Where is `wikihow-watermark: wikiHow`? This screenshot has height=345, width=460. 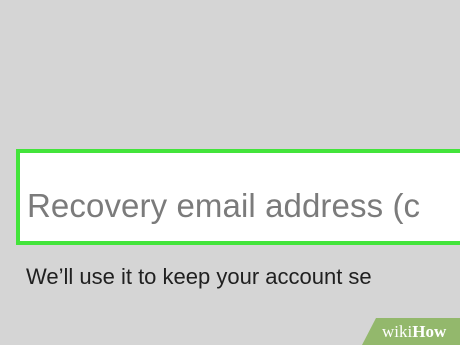 wikihow-watermark: wikiHow is located at coordinates (411, 331).